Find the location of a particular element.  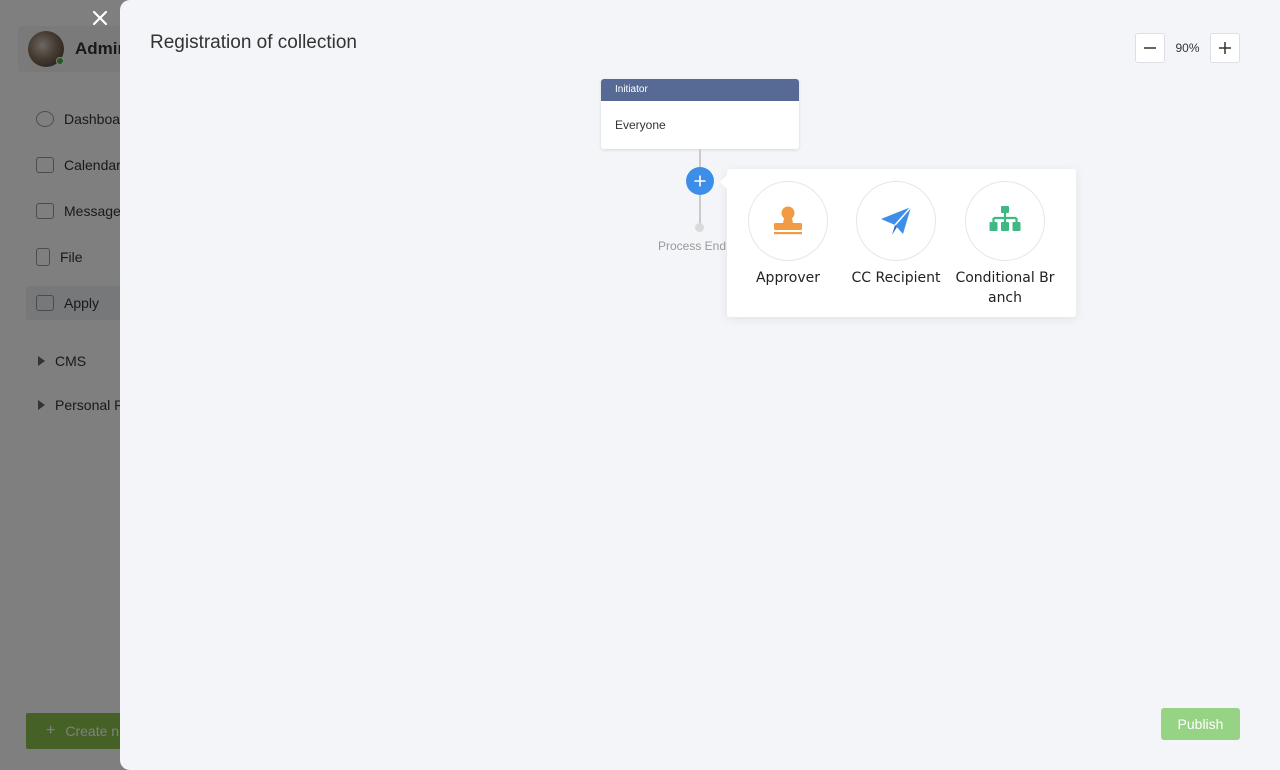

zoom-level: 90% is located at coordinates (1187, 48).